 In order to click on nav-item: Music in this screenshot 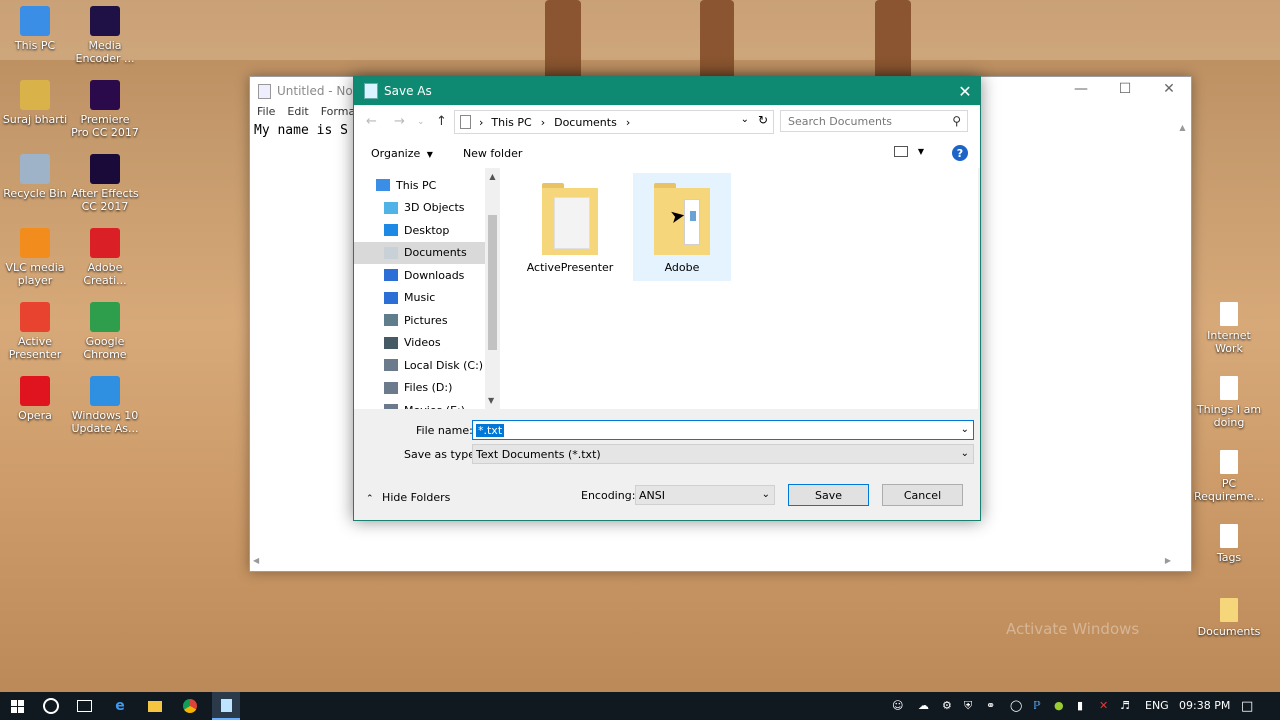, I will do `click(419, 298)`.